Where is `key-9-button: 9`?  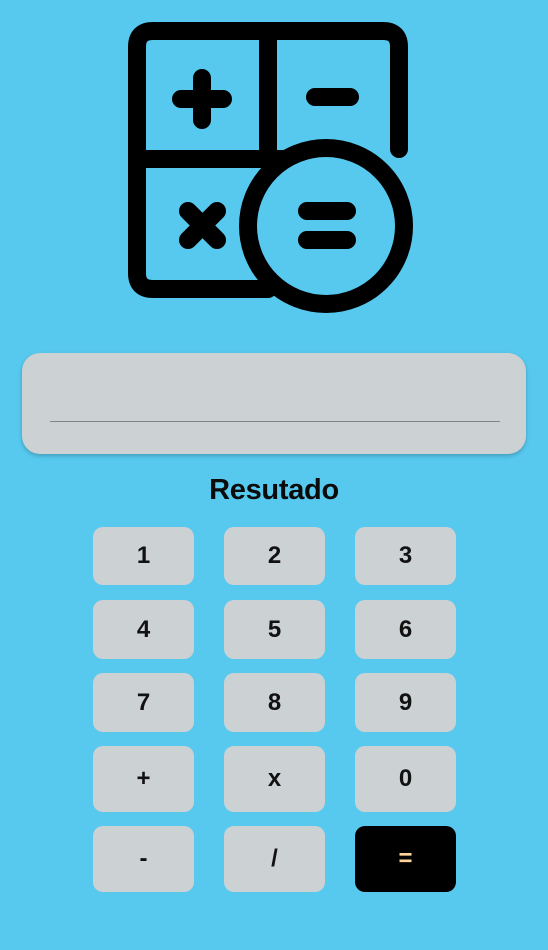
key-9-button: 9 is located at coordinates (405, 702).